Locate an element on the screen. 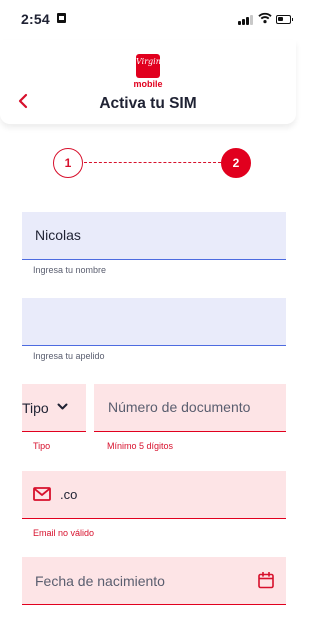 Image resolution: width=320 pixels, height=627 pixels. mail-icon is located at coordinates (42, 494).